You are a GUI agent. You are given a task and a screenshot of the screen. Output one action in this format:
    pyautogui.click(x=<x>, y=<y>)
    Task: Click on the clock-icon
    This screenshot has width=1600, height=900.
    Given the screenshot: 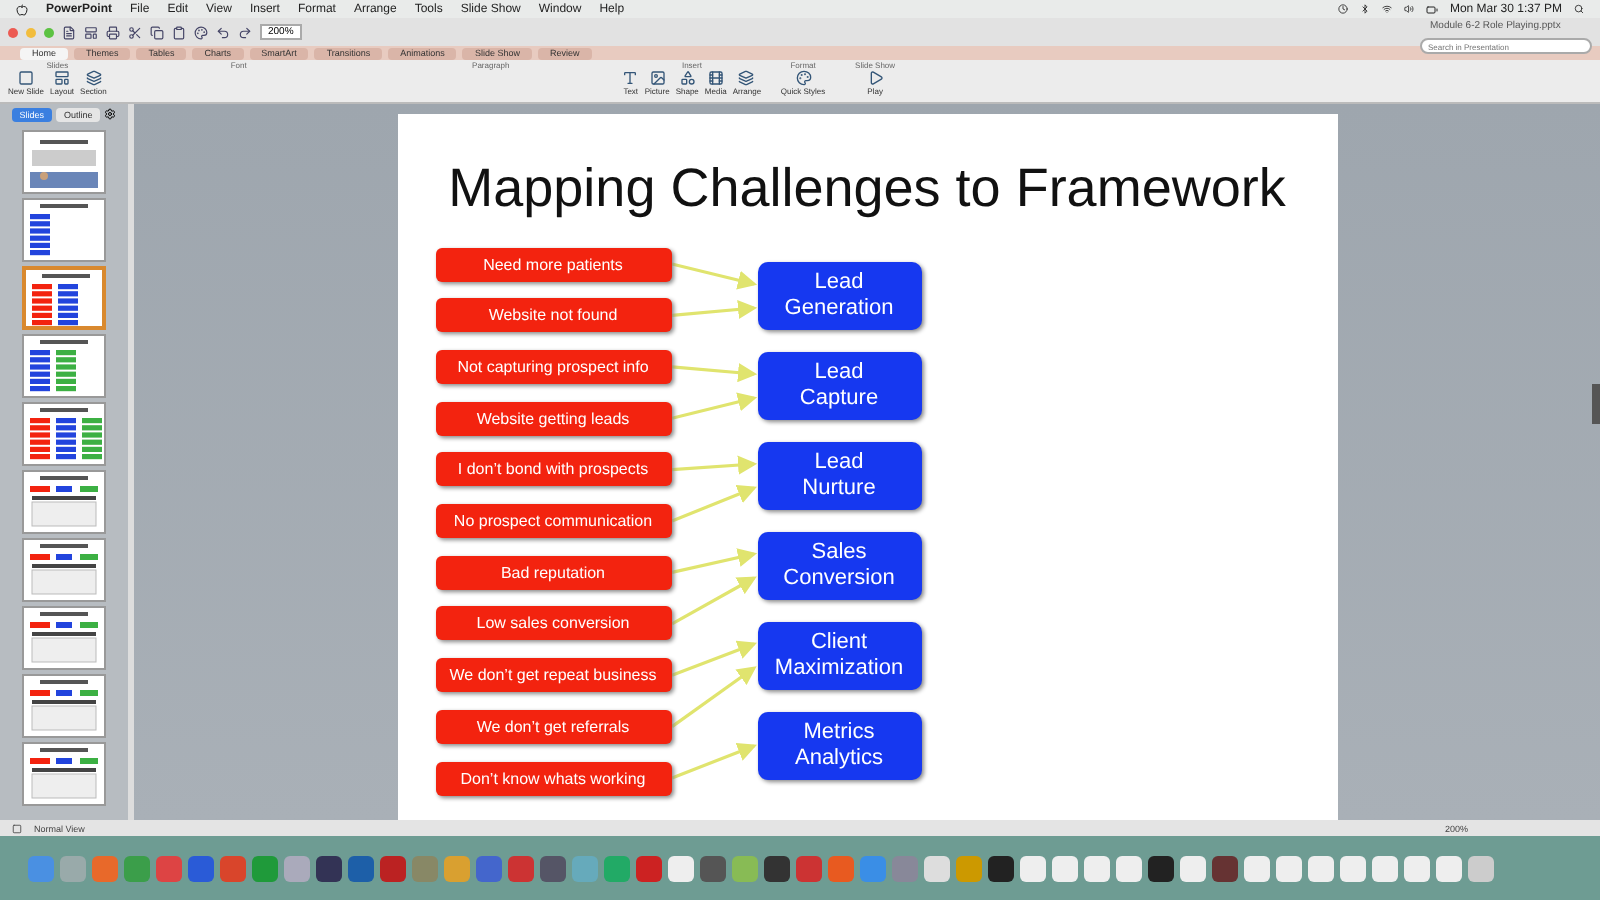 What is the action you would take?
    pyautogui.click(x=1342, y=9)
    